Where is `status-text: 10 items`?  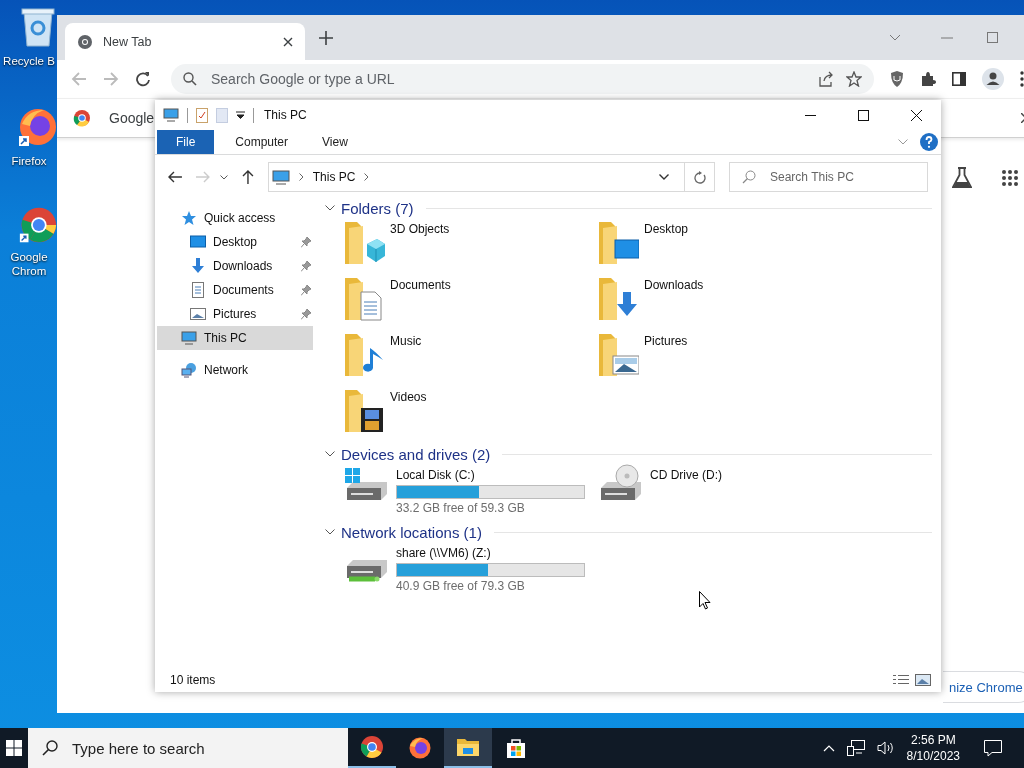
status-text: 10 items is located at coordinates (193, 680).